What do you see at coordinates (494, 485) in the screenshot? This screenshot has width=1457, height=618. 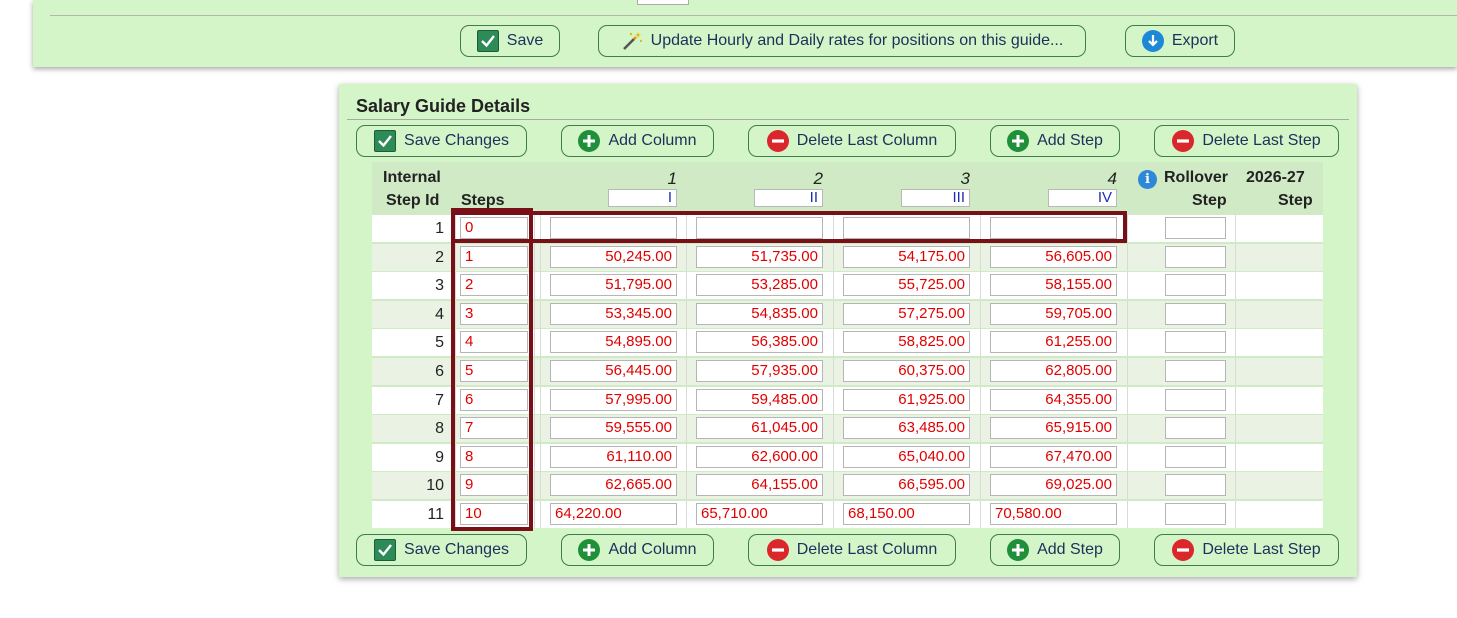 I see `step-input: 9` at bounding box center [494, 485].